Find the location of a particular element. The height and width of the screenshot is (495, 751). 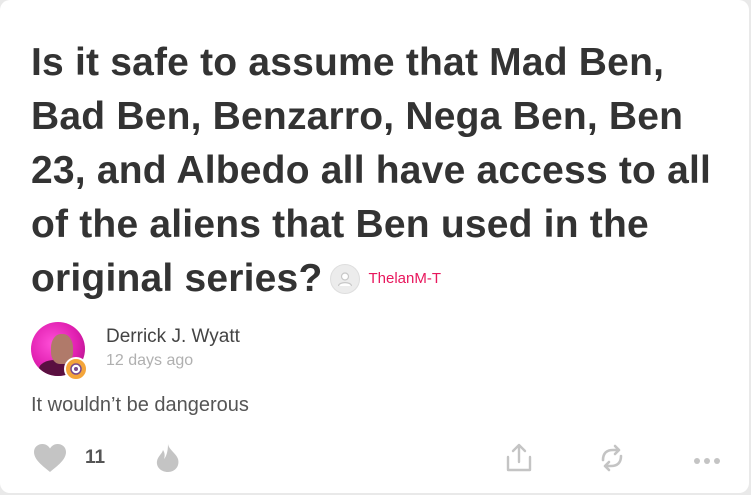

asker: ThelanM-T is located at coordinates (385, 279).